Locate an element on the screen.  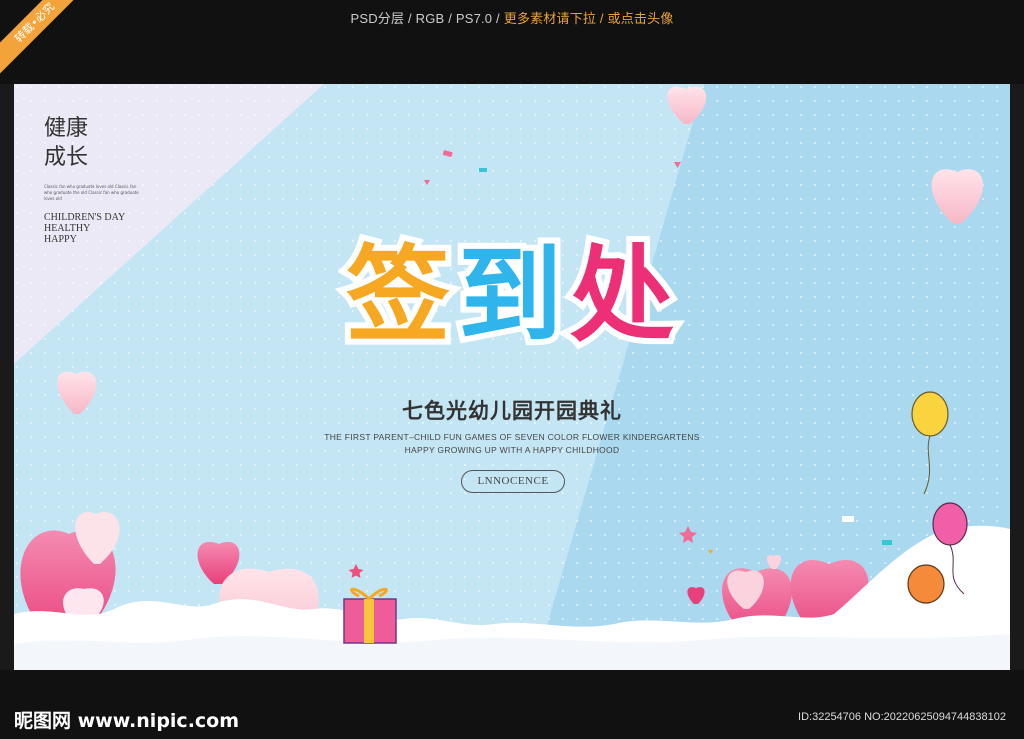
side-title-line2: 成长 is located at coordinates (66, 157).